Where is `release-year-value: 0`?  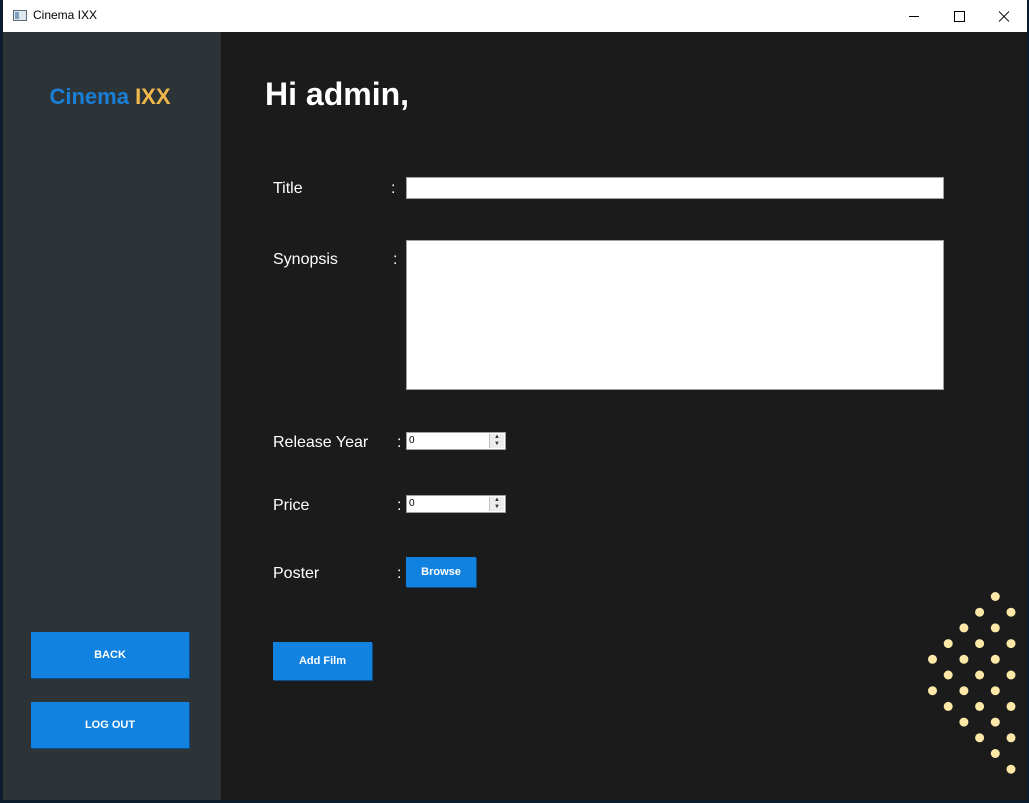 release-year-value: 0 is located at coordinates (412, 440).